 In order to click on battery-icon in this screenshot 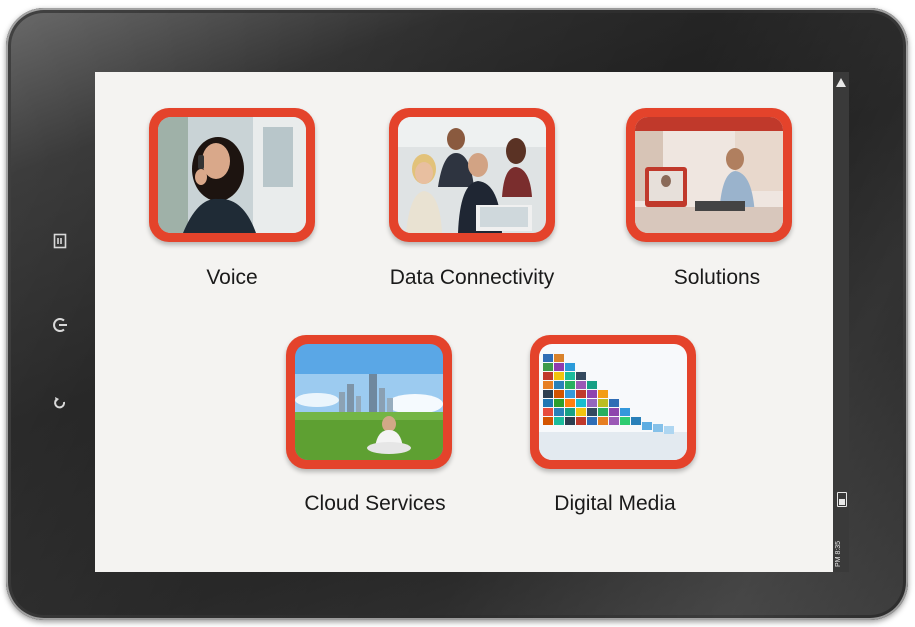, I will do `click(842, 499)`.